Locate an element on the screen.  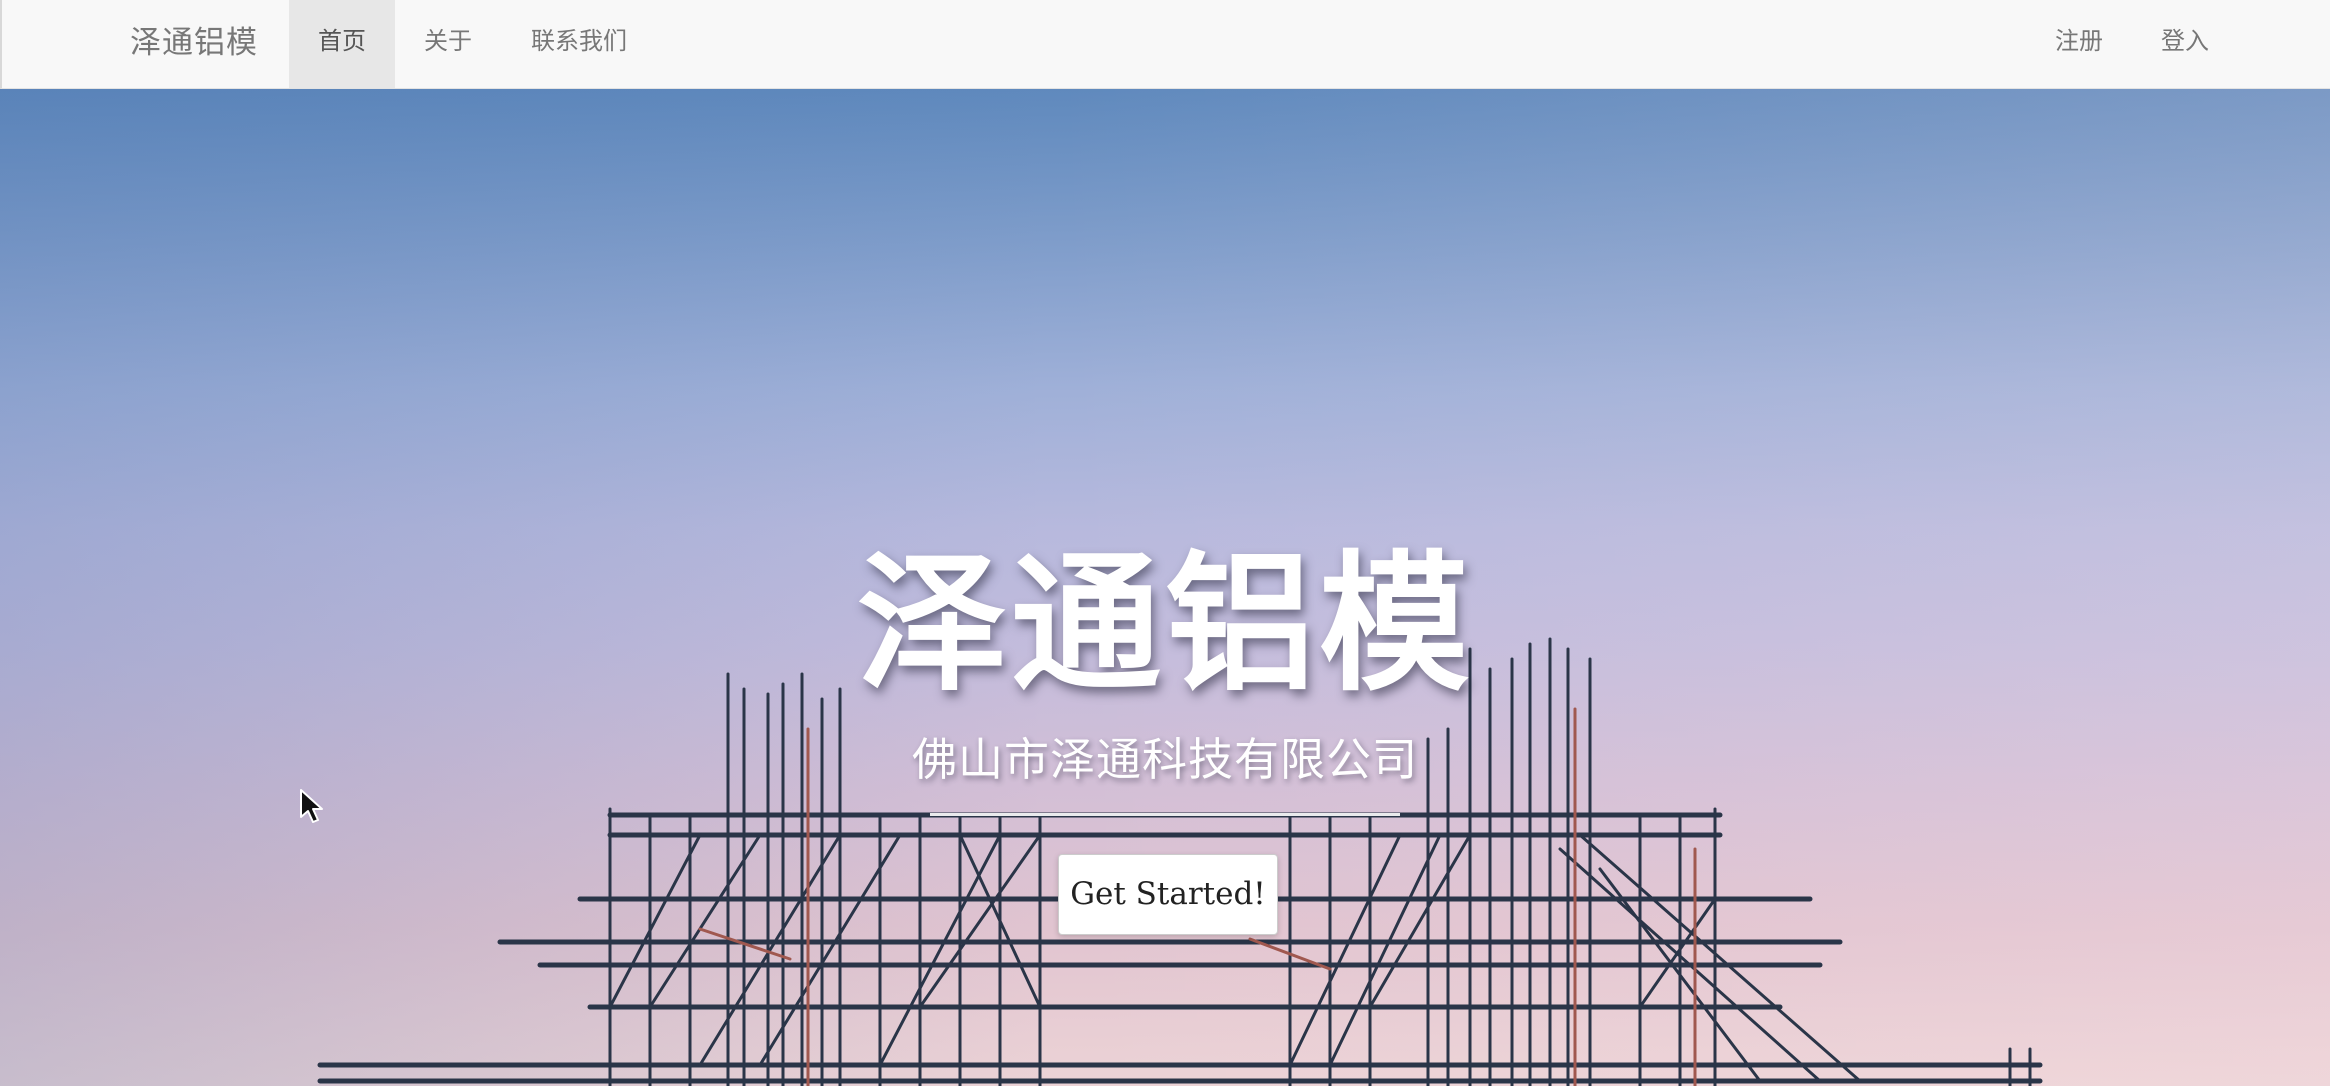
hero-divider is located at coordinates (1165, 814).